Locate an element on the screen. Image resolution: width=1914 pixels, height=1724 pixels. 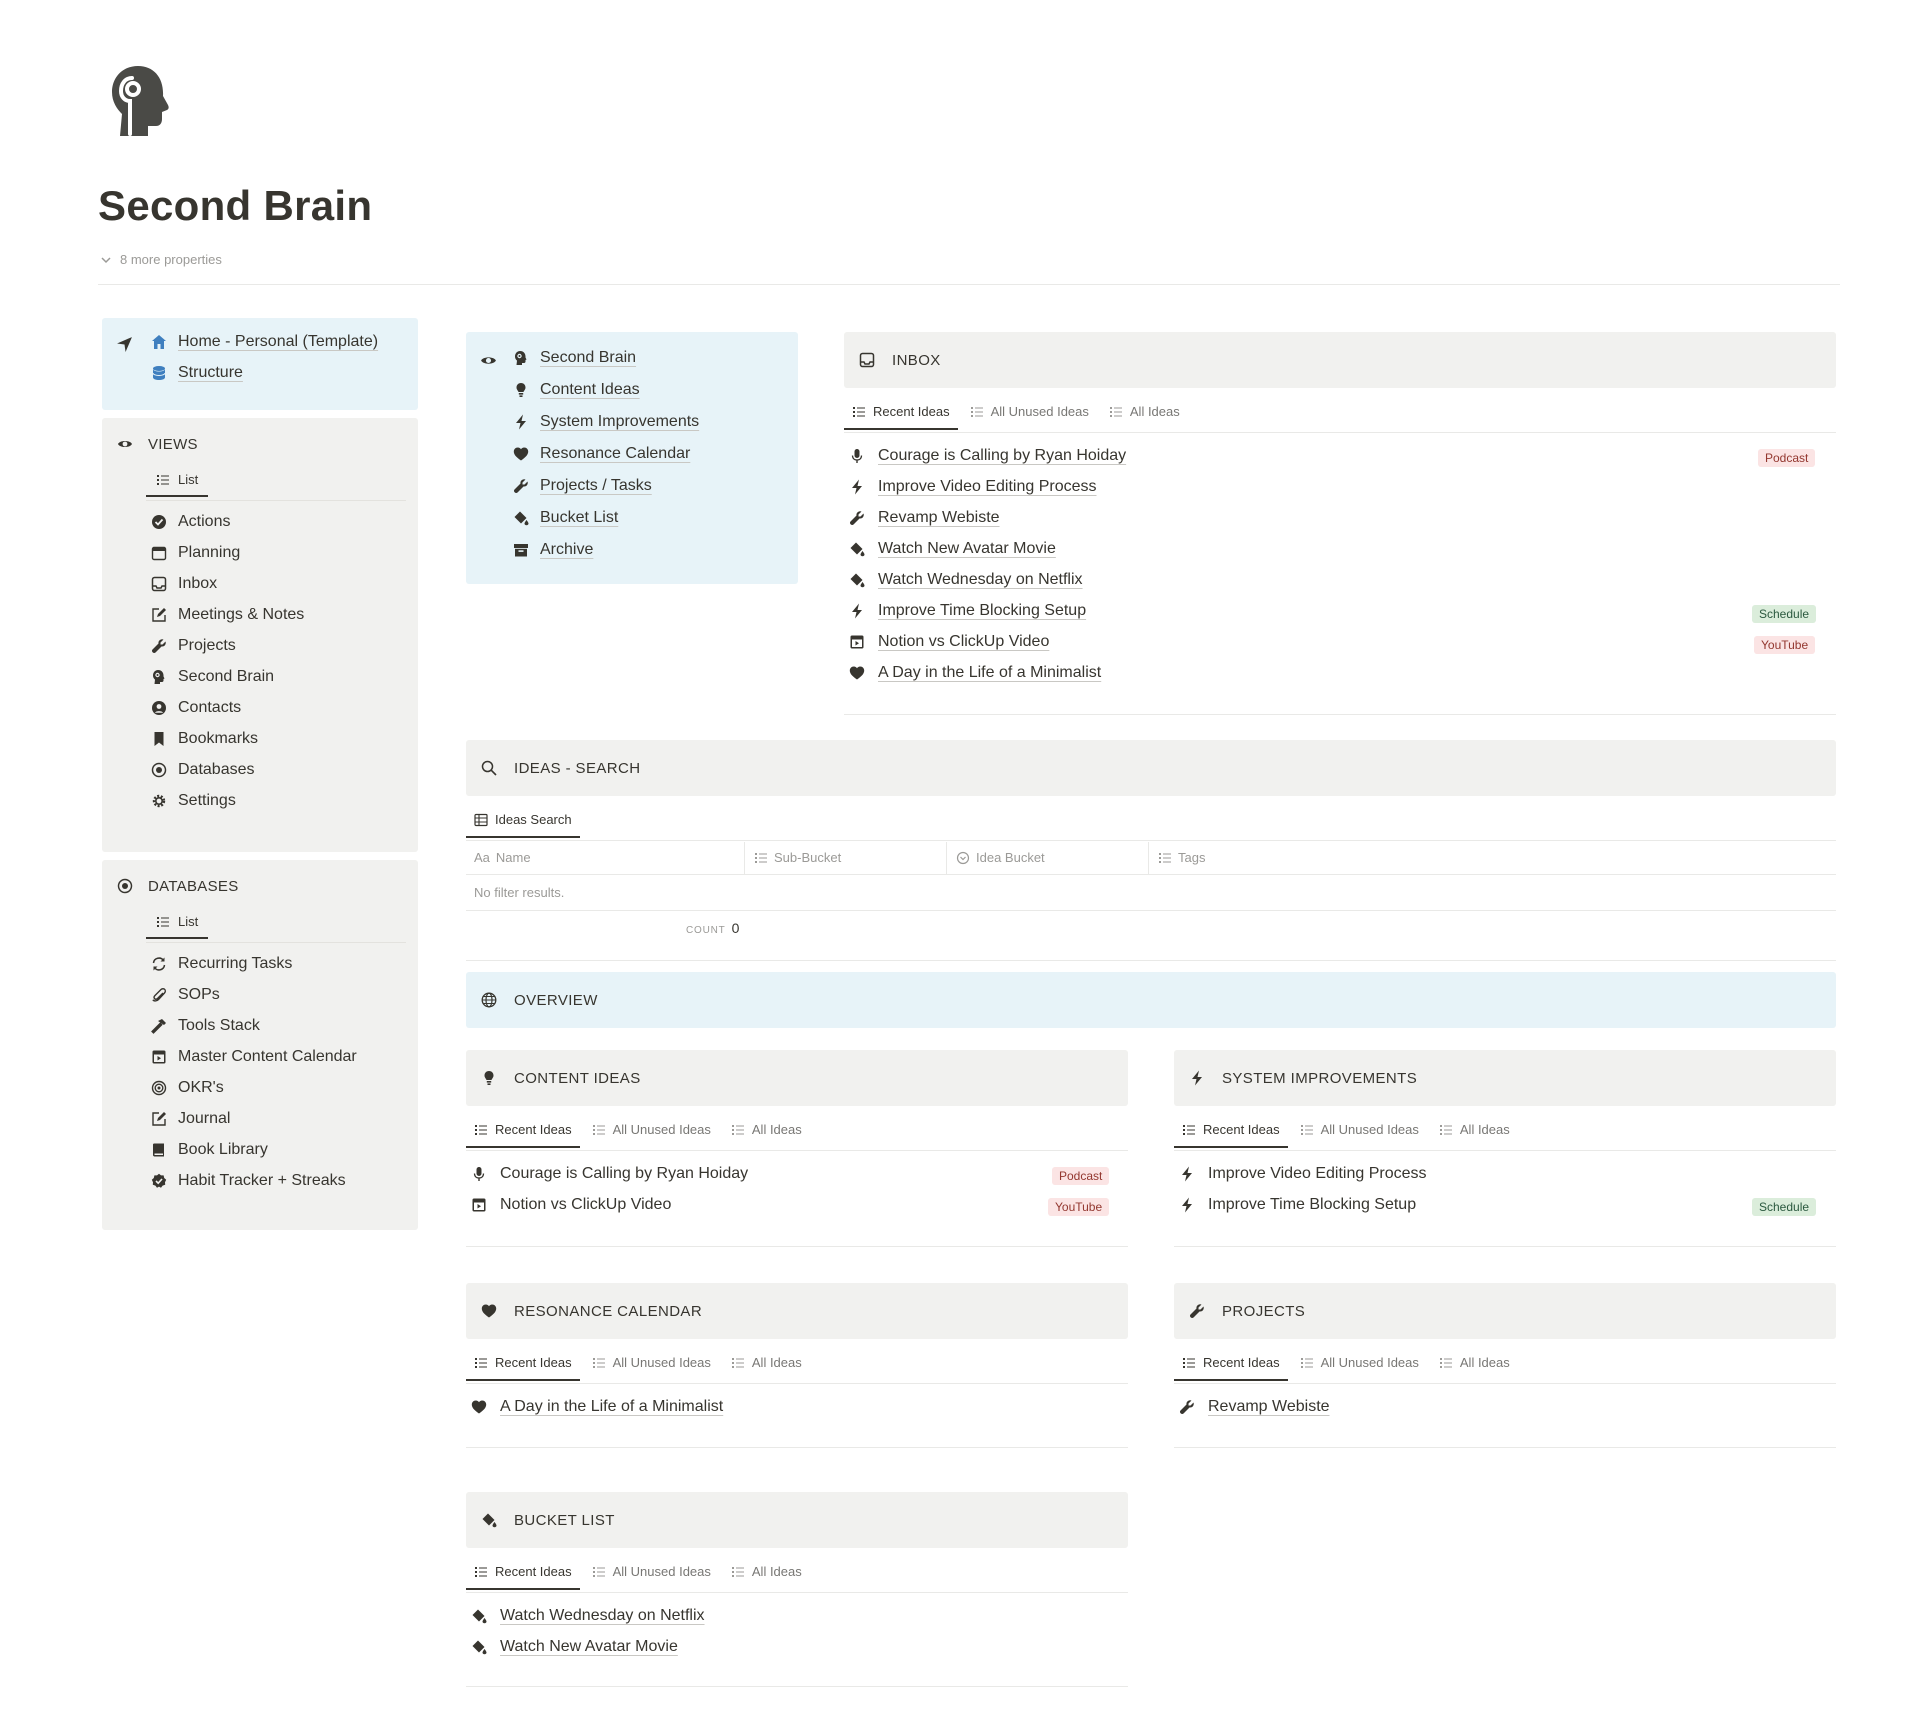
project-item: Revamp Webiste is located at coordinates (1254, 1407).